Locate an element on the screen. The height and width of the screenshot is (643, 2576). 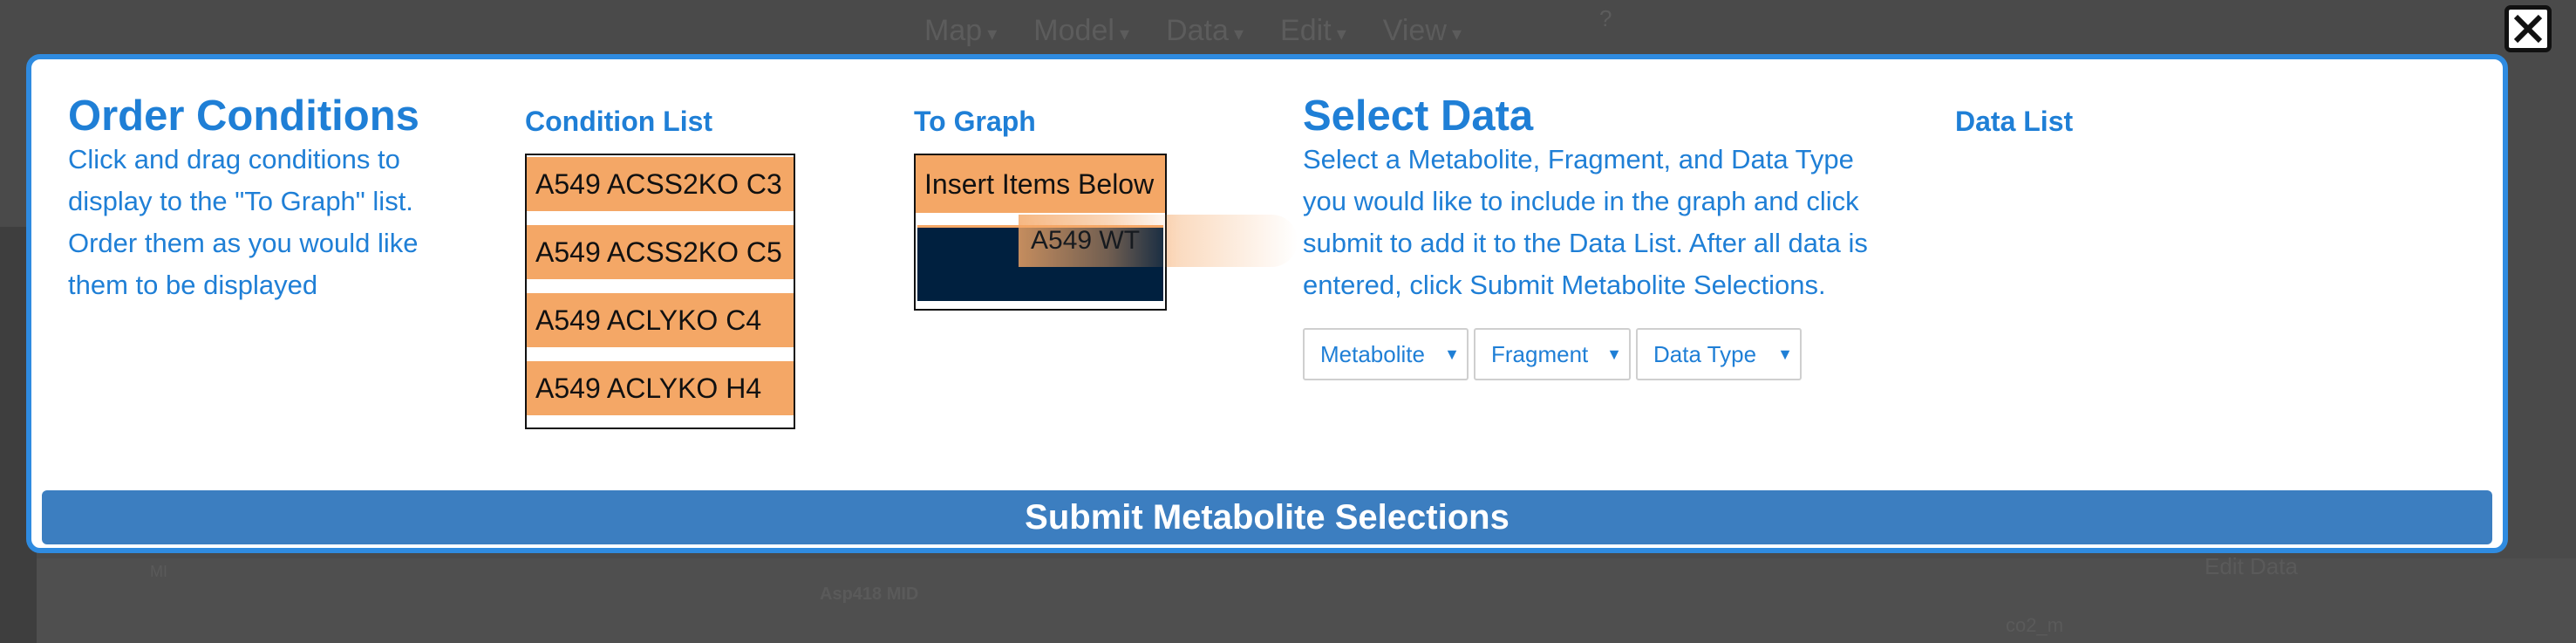
order-conditions-title: Order Conditions is located at coordinates (243, 116).